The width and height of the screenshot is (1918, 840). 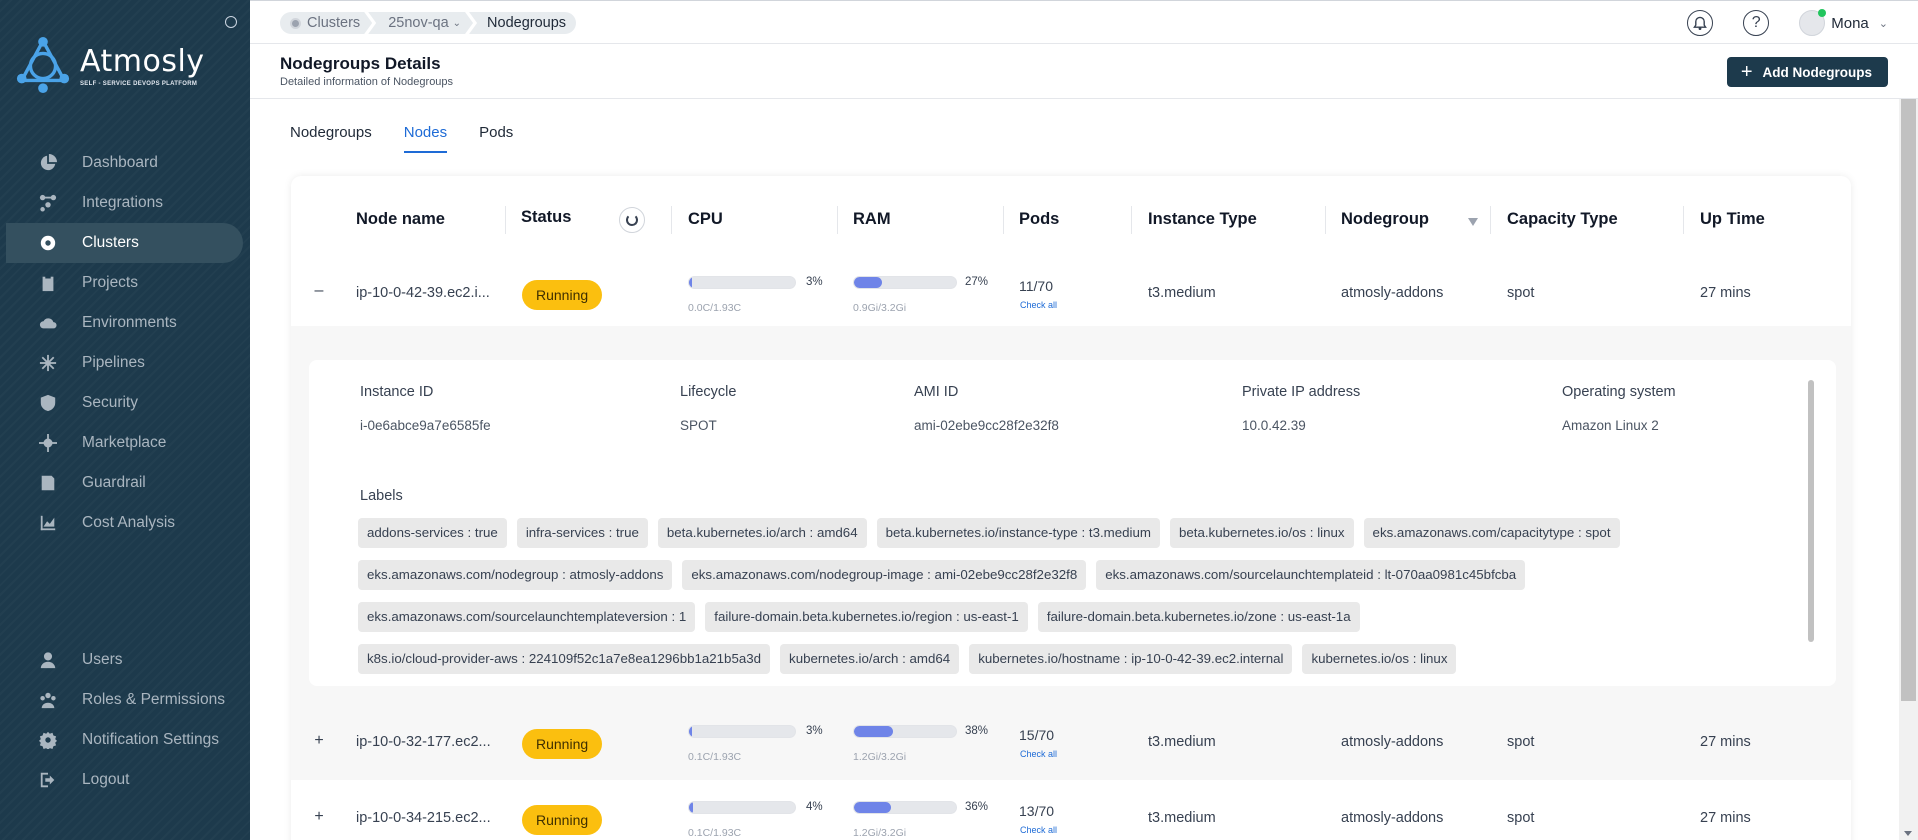 What do you see at coordinates (1908, 400) in the screenshot?
I see `scrollbar-thumb` at bounding box center [1908, 400].